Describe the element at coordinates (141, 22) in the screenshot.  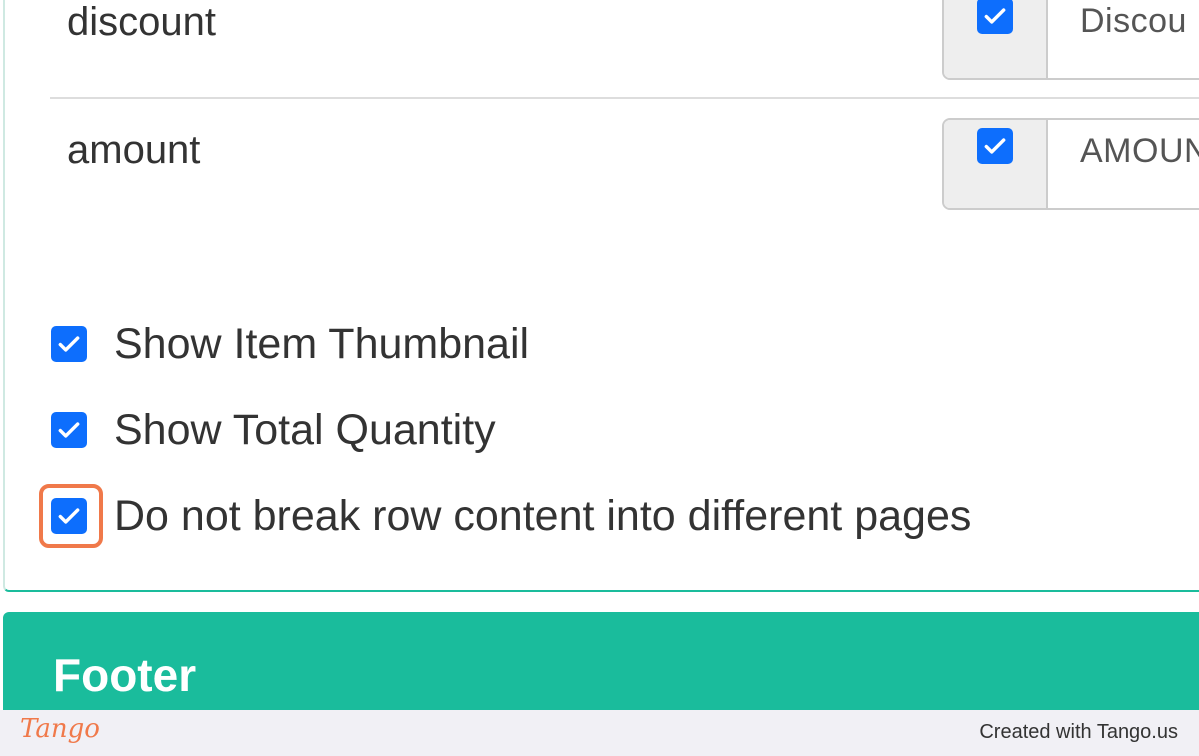
I see `column-label-discount: discount` at that location.